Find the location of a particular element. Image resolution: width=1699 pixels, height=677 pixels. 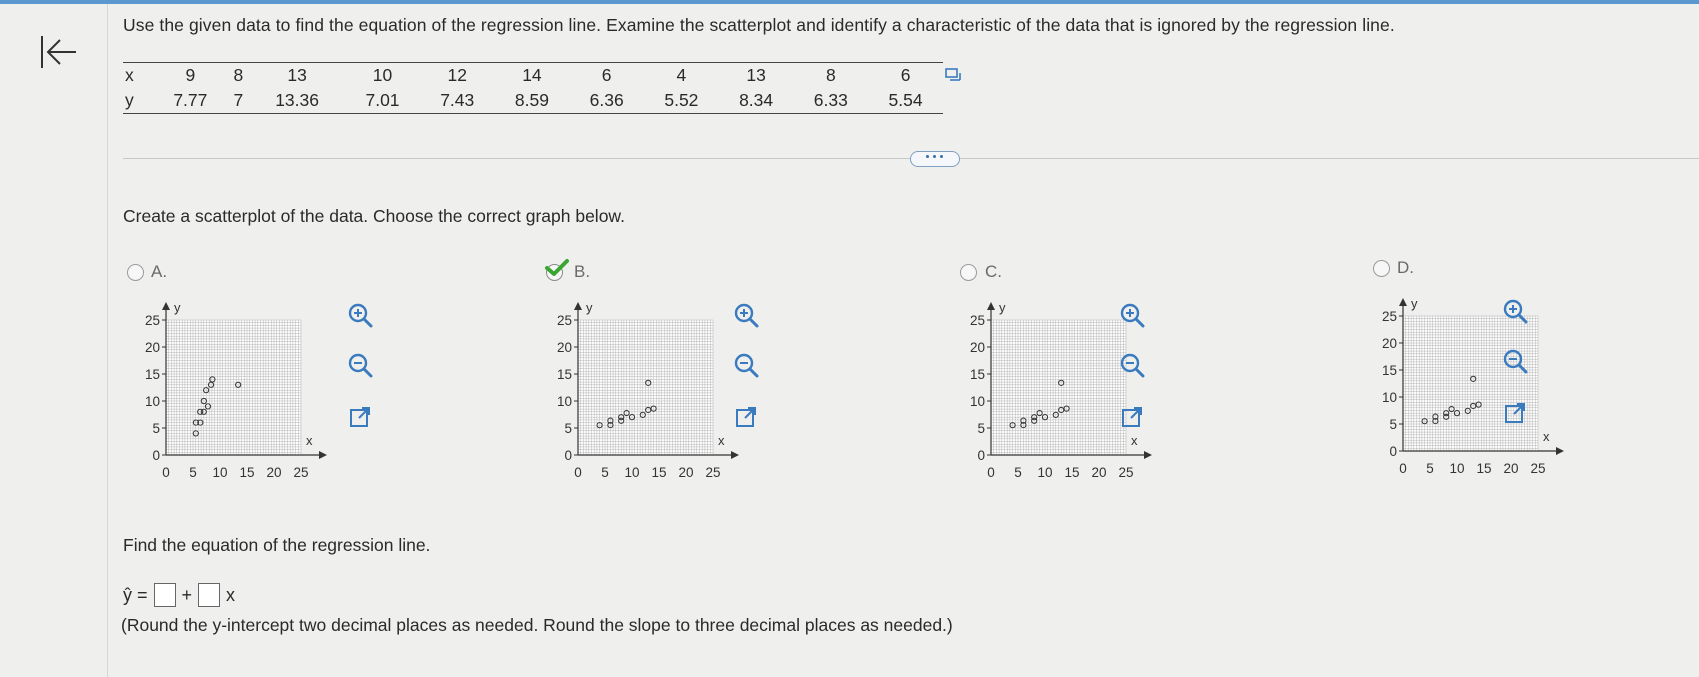

left-divider is located at coordinates (107, 340).